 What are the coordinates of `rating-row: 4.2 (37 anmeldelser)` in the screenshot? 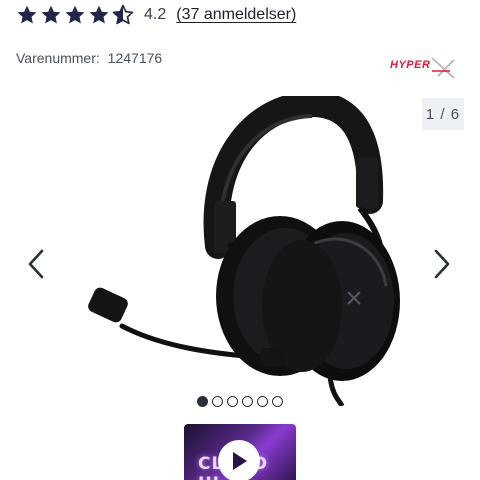 It's located at (156, 15).